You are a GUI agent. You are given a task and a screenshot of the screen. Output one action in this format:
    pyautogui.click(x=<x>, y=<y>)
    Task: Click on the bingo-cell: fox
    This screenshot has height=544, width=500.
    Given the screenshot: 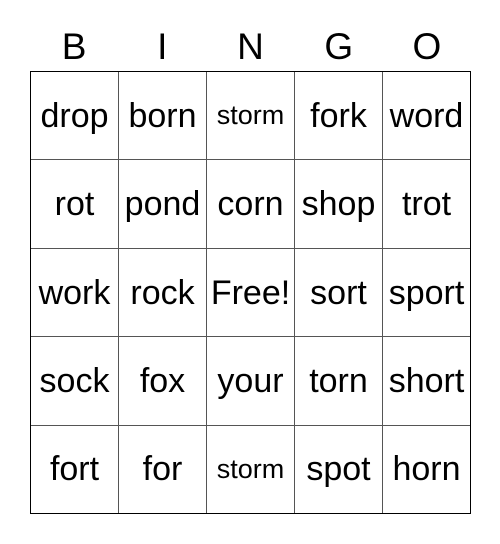 What is the action you would take?
    pyautogui.click(x=163, y=381)
    